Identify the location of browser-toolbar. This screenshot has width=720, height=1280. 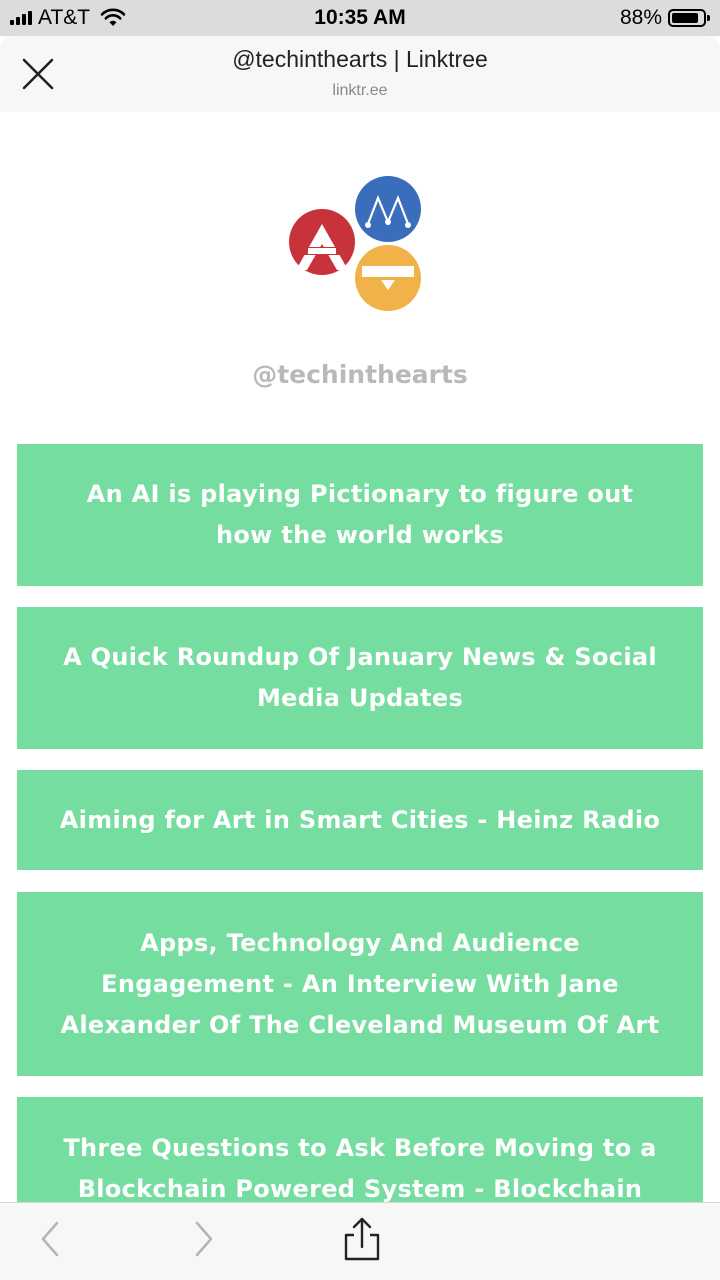
(360, 1241).